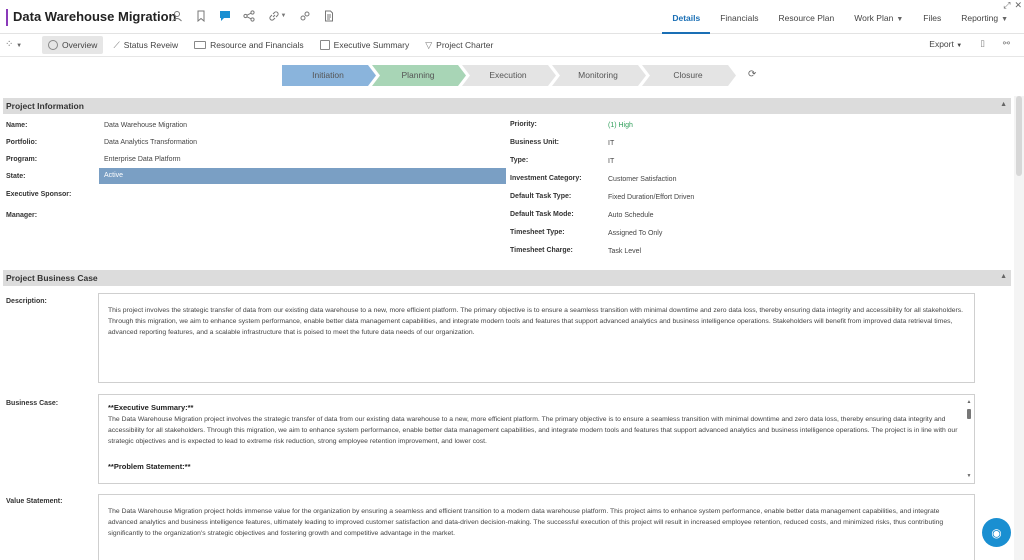 The height and width of the screenshot is (560, 1024). What do you see at coordinates (507, 106) in the screenshot?
I see `section-project-information: Project Information ▲` at bounding box center [507, 106].